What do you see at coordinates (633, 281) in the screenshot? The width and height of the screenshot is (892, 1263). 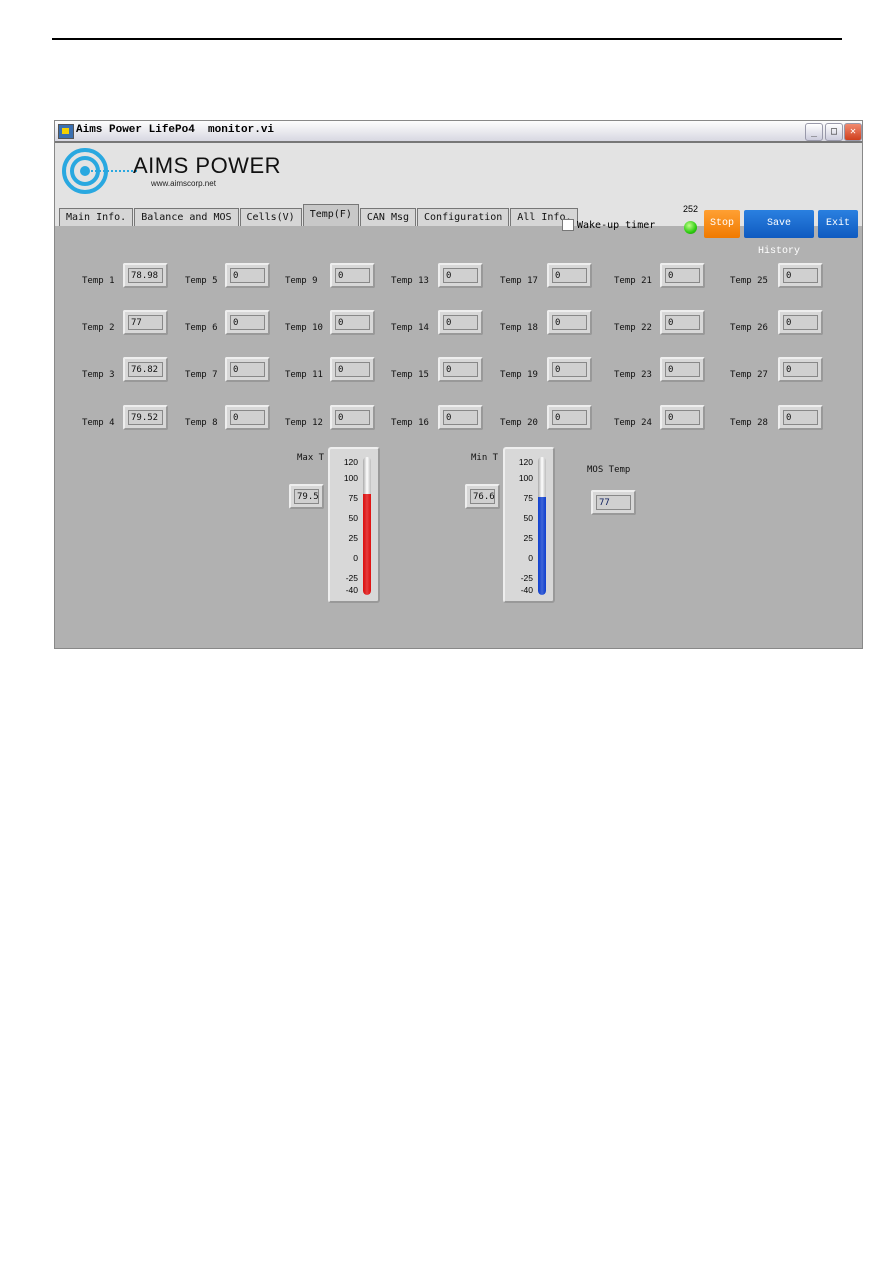 I see `temp-label: Temp 21` at bounding box center [633, 281].